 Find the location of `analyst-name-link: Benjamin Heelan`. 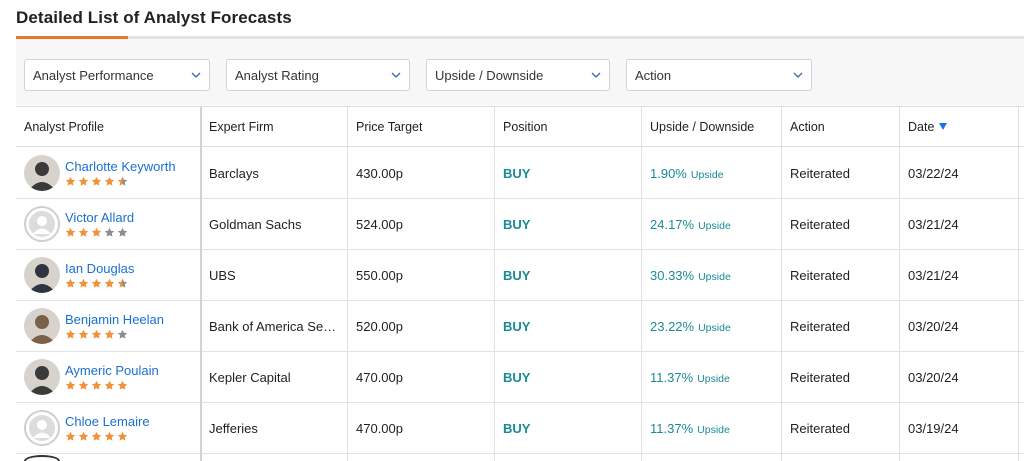

analyst-name-link: Benjamin Heelan is located at coordinates (114, 319).